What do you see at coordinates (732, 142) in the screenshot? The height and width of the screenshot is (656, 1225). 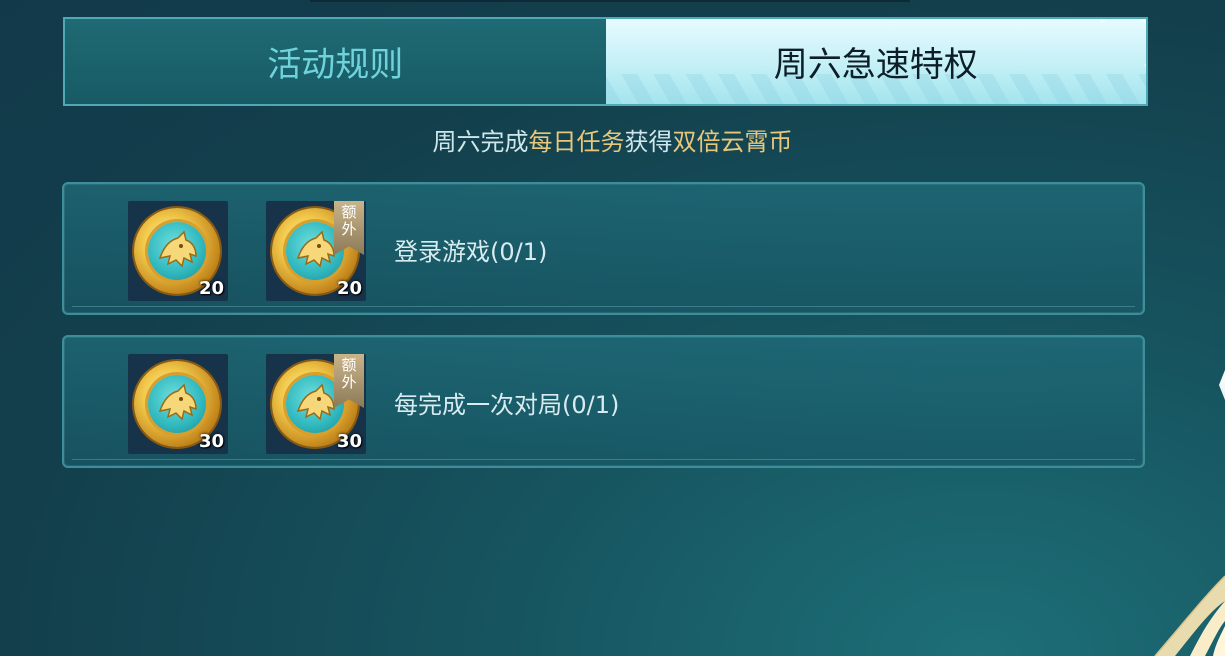 I see `description-highlight-double-coins: 双倍云霄币` at bounding box center [732, 142].